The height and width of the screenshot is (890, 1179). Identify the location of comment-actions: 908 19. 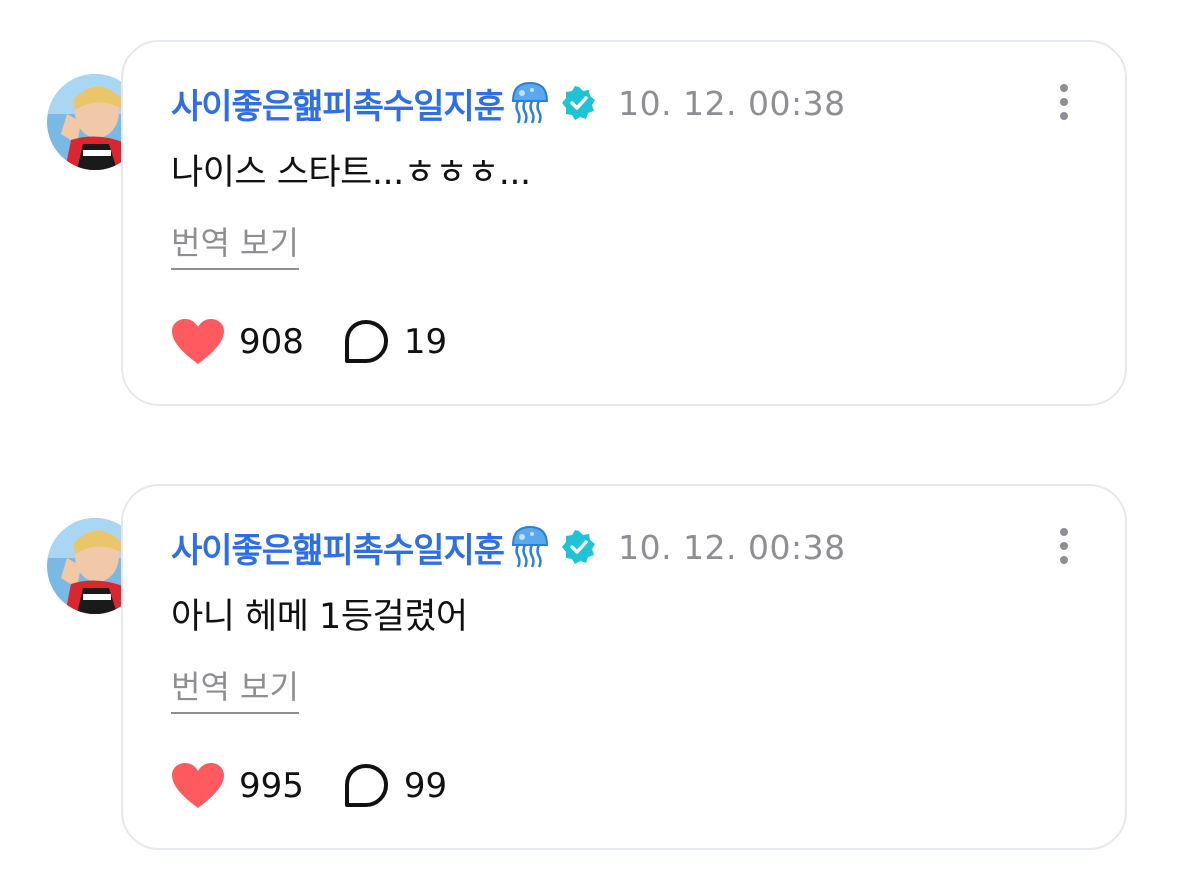
(309, 342).